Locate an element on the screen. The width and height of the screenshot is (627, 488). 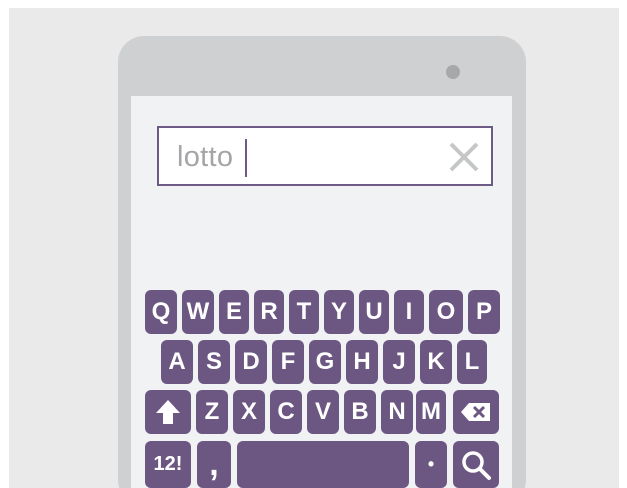
key-v: V is located at coordinates (323, 412).